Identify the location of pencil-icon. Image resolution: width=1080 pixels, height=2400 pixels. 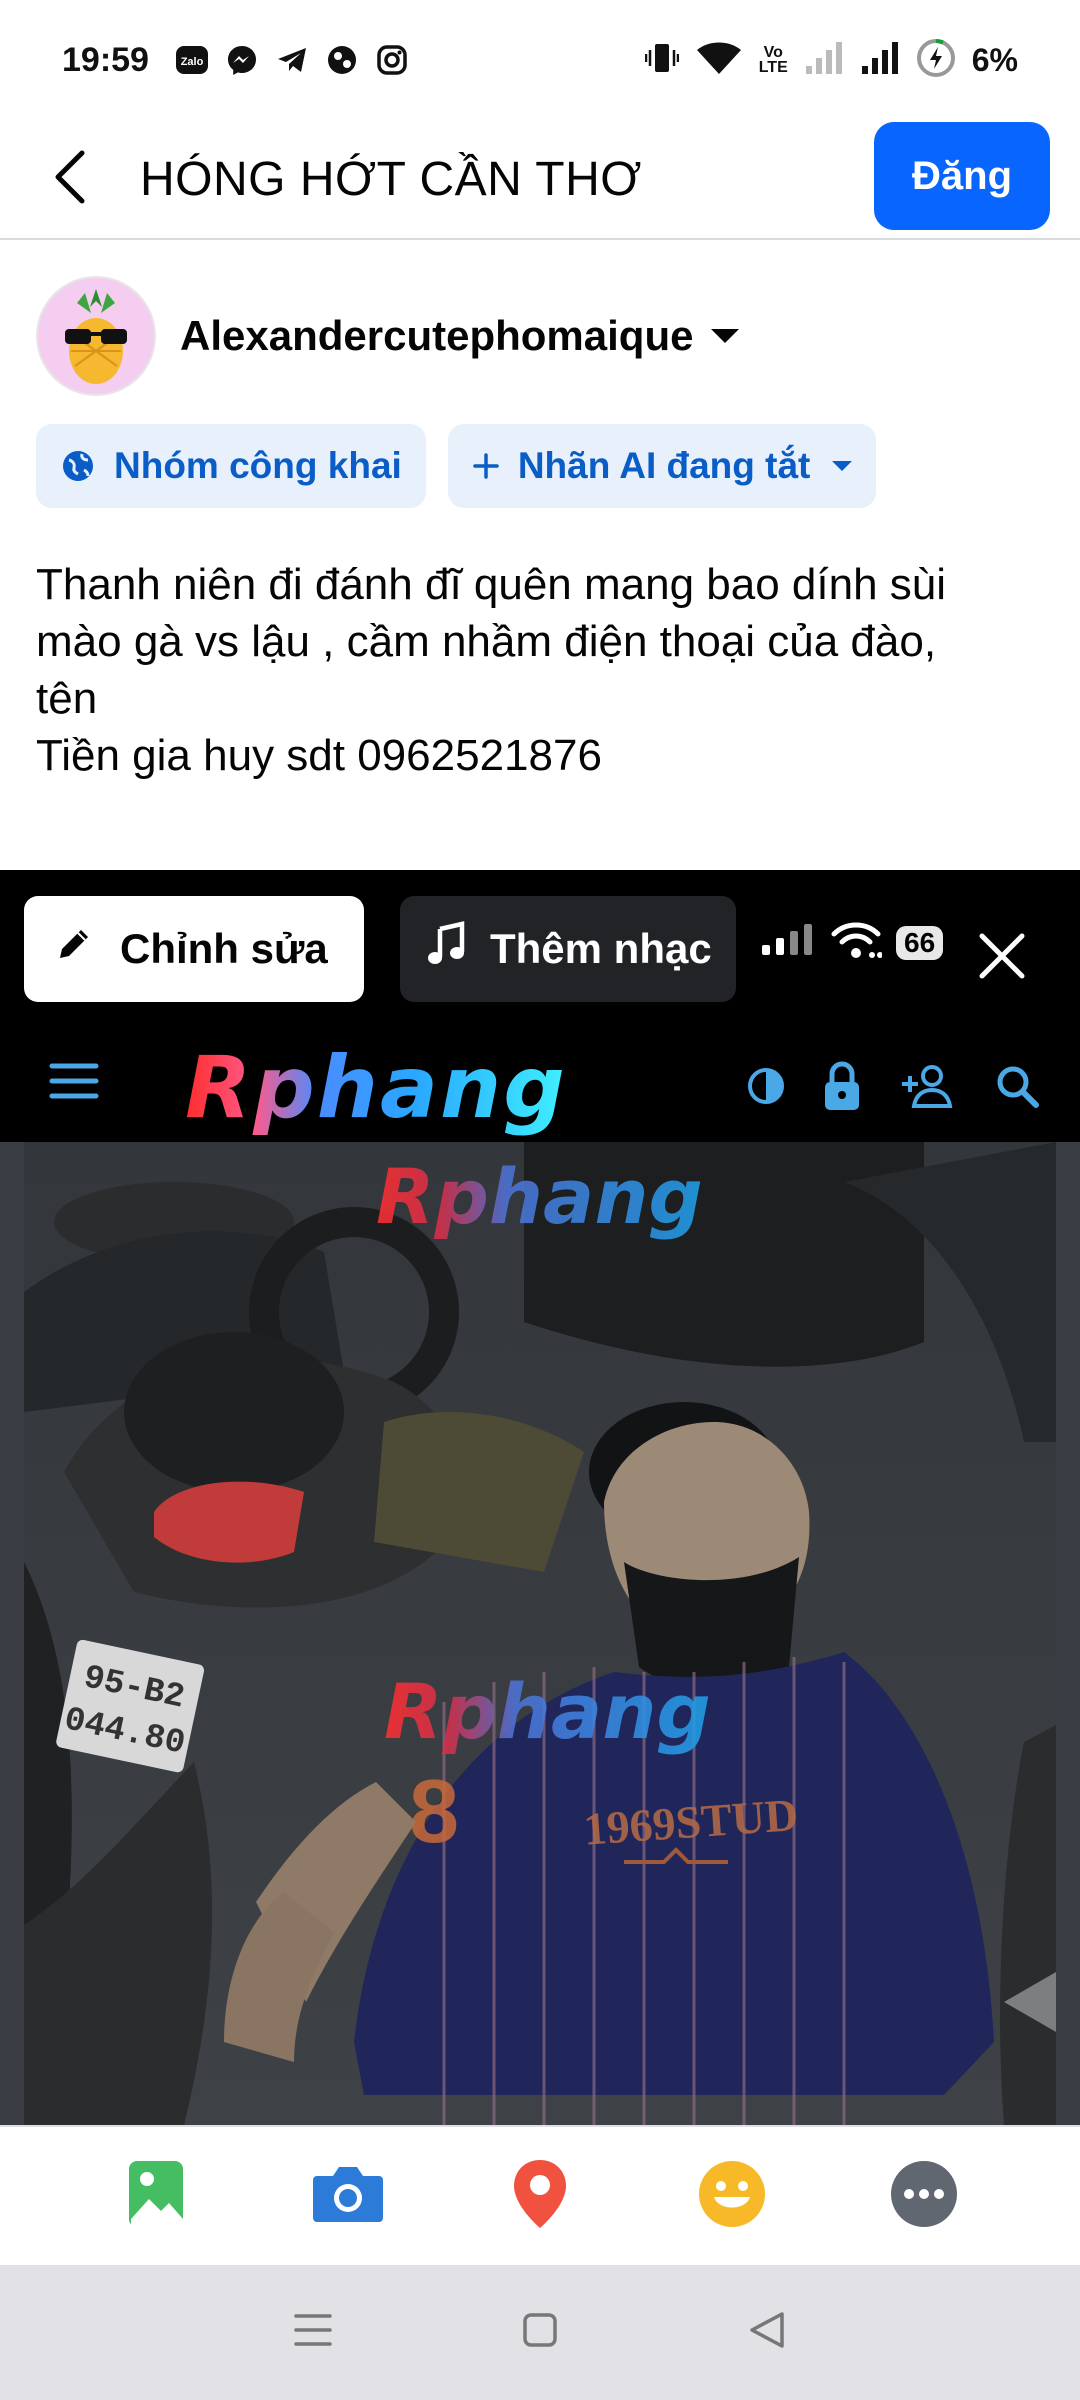
(74, 949).